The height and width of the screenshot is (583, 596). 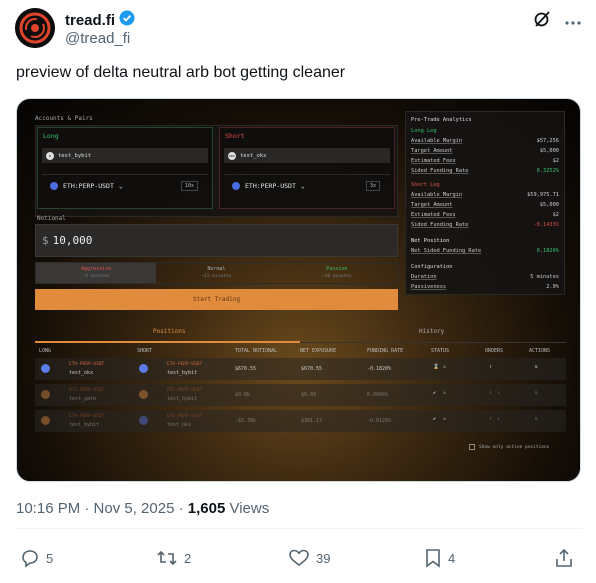 I want to click on col-total-notional: TOTAL NOTIONAL, so click(x=256, y=351).